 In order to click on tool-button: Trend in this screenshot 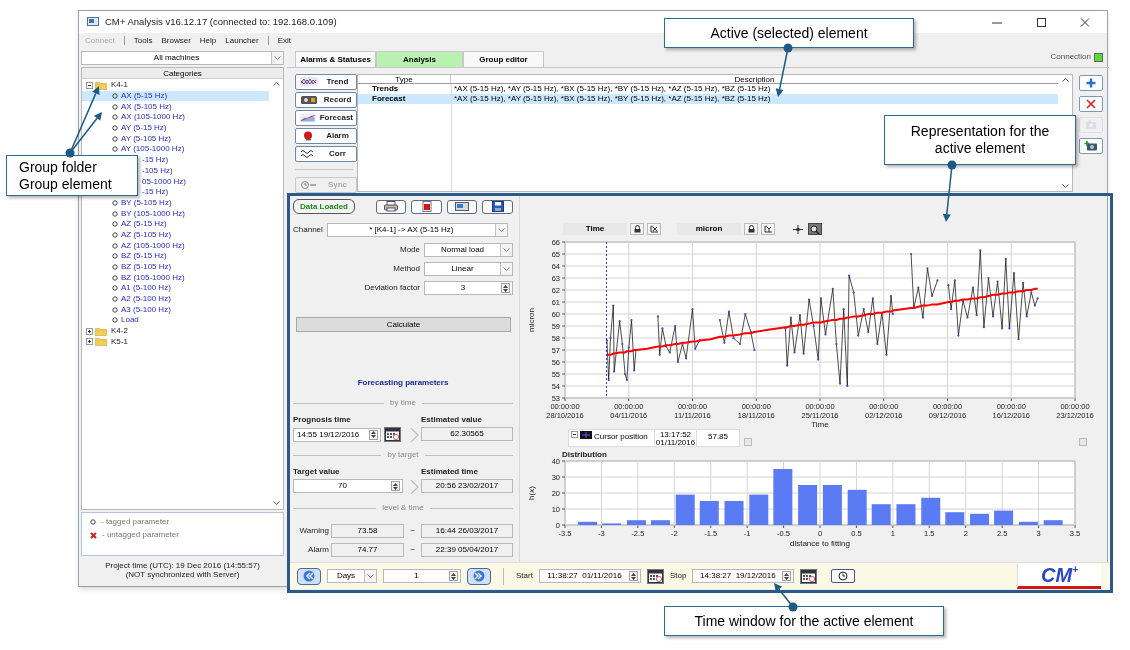, I will do `click(326, 82)`.